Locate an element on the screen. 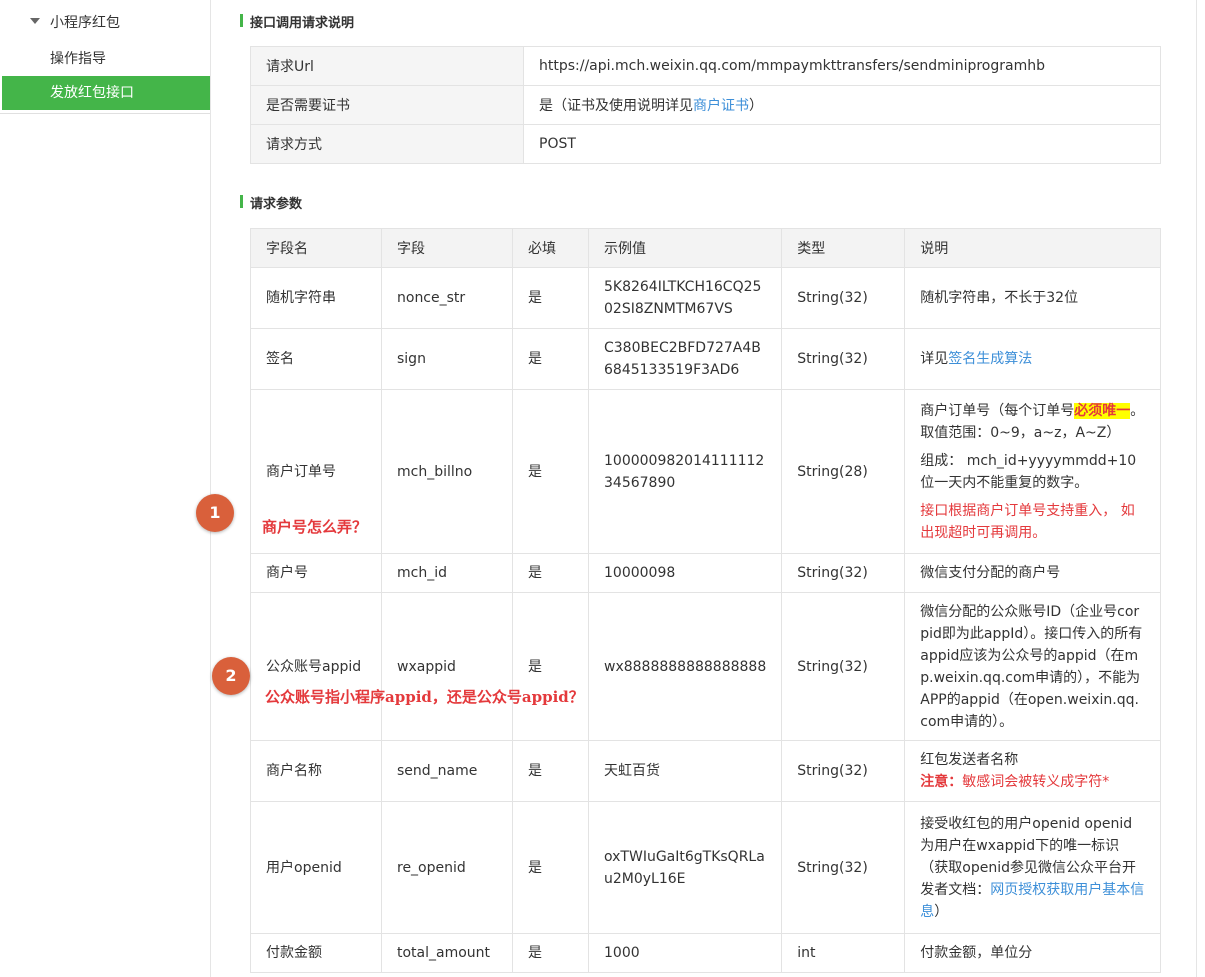  desc-warning: 接口根据商户订单号支持重入， 如出现超时可再调用。 is located at coordinates (1027, 521).